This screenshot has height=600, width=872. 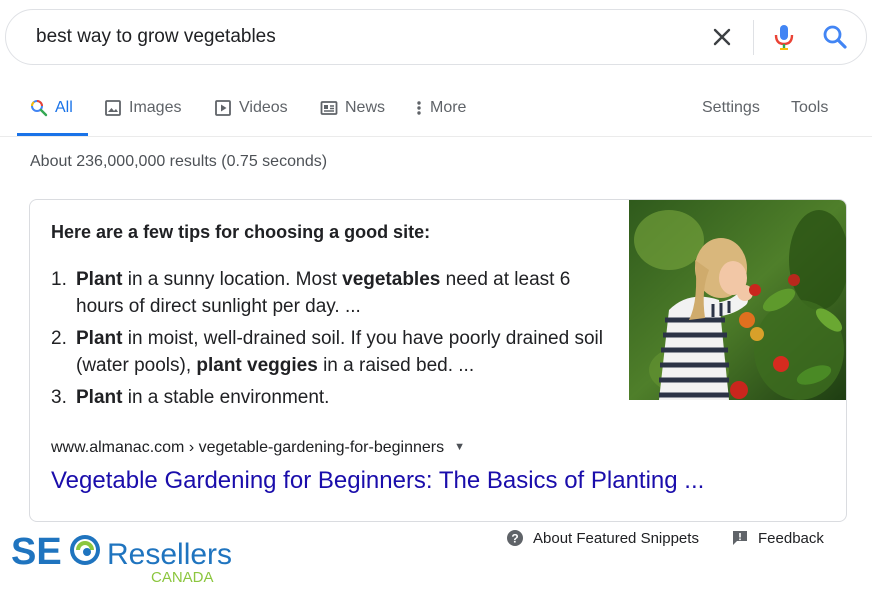 I want to click on seo-resellers-canada-logo: SE Resellers CANADA, so click(x=121, y=558).